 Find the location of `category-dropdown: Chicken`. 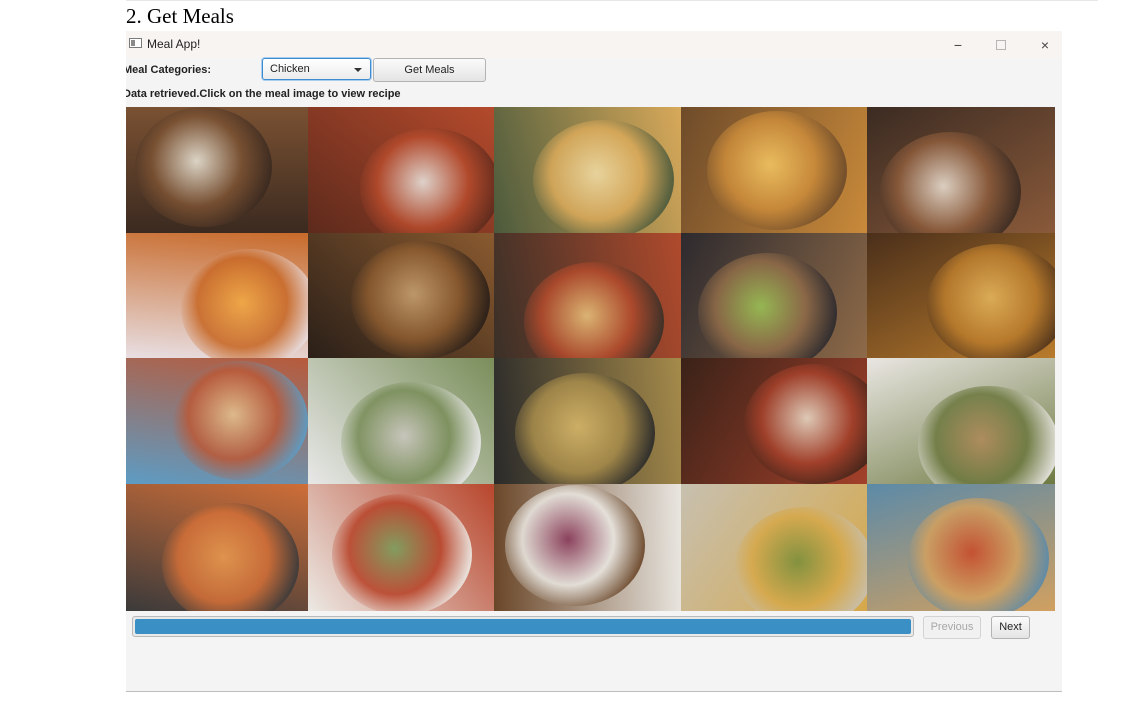

category-dropdown: Chicken is located at coordinates (316, 69).